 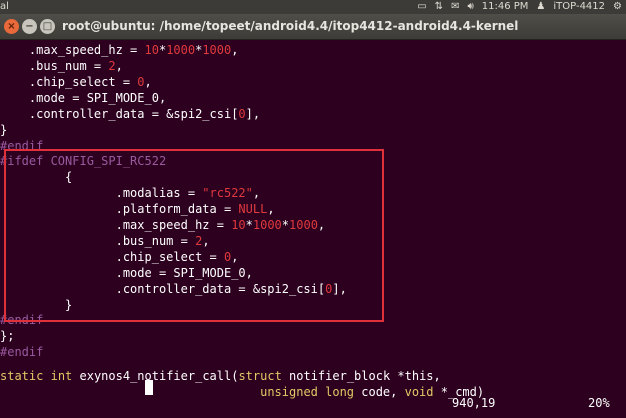 I want to click on settings-gear-icon: ⚙, so click(x=617, y=7).